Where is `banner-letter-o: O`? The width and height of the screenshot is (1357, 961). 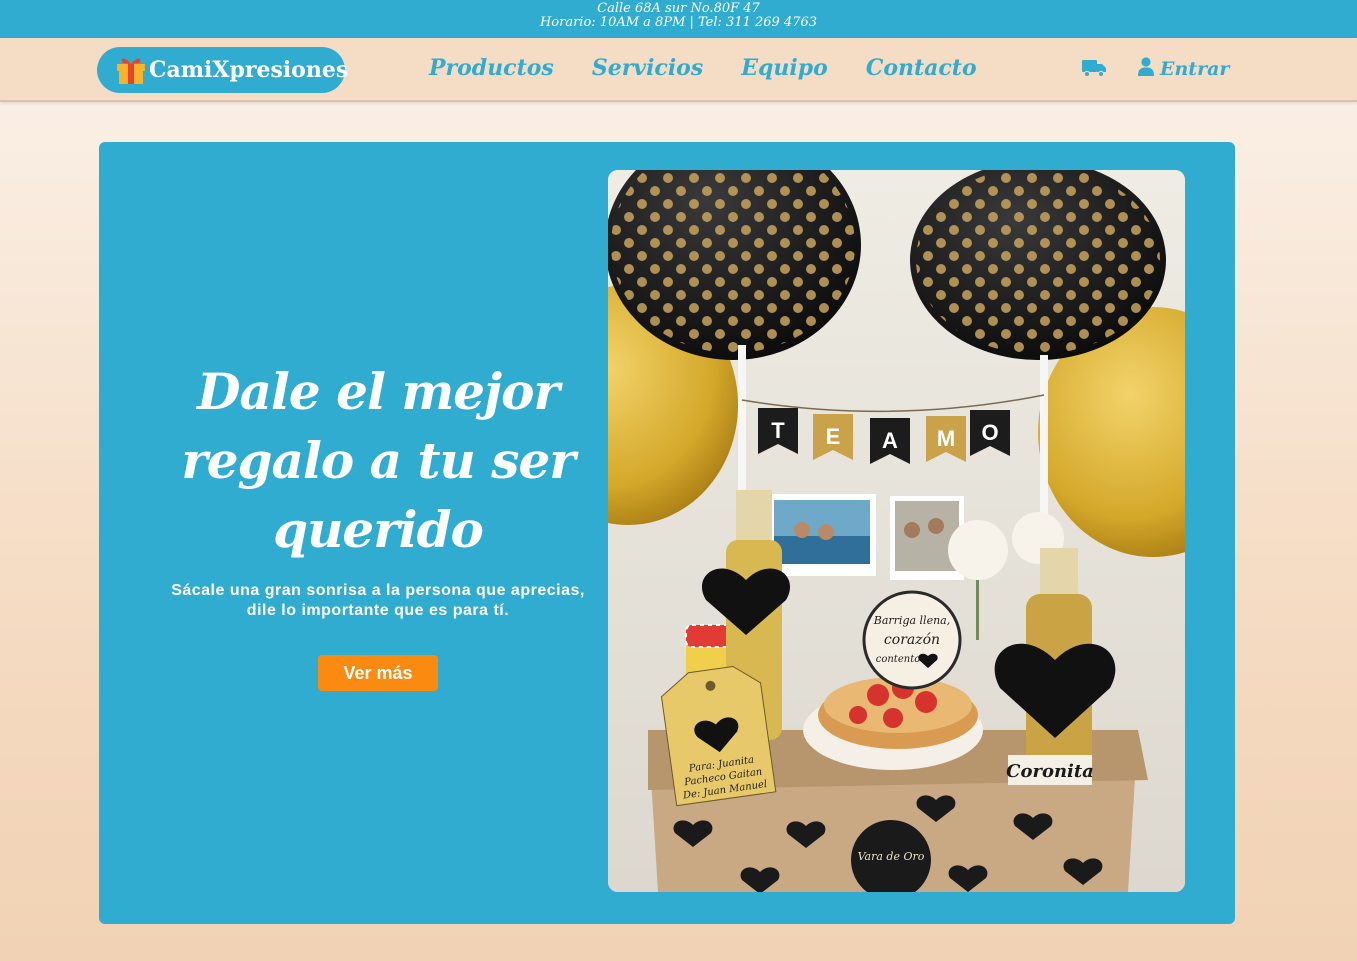 banner-letter-o: O is located at coordinates (989, 432).